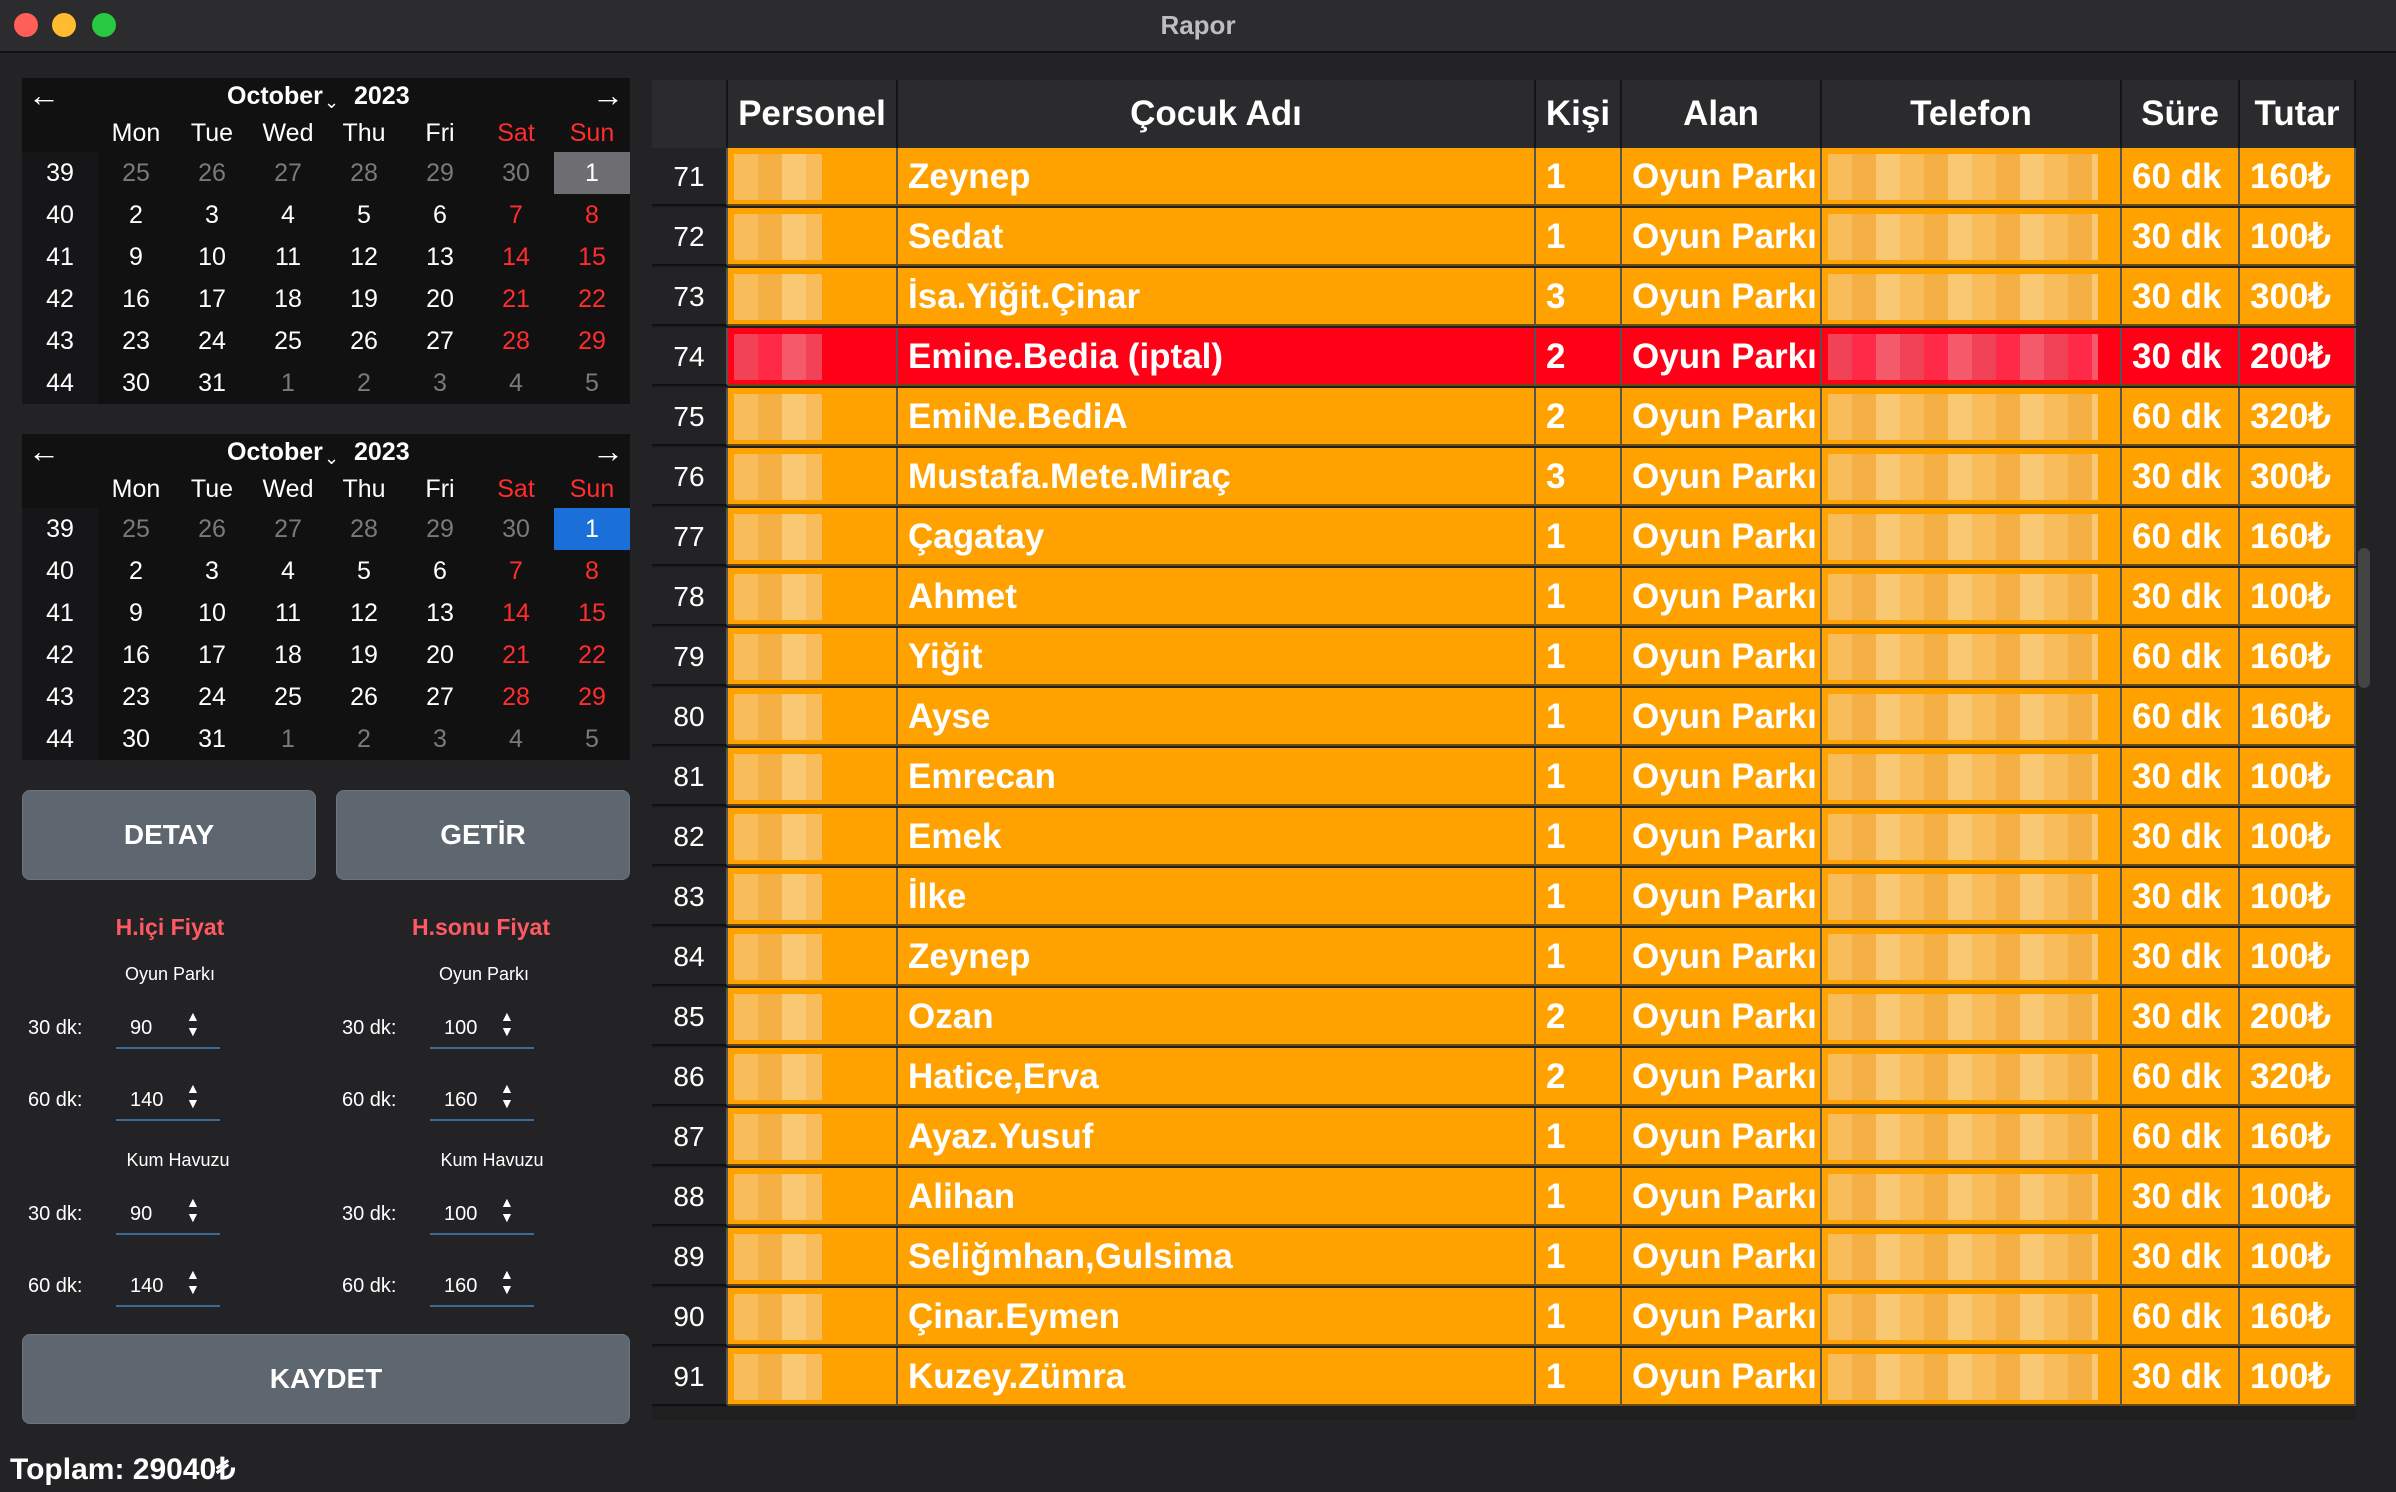  Describe the element at coordinates (2364, 618) in the screenshot. I see `table-scrollbar` at that location.